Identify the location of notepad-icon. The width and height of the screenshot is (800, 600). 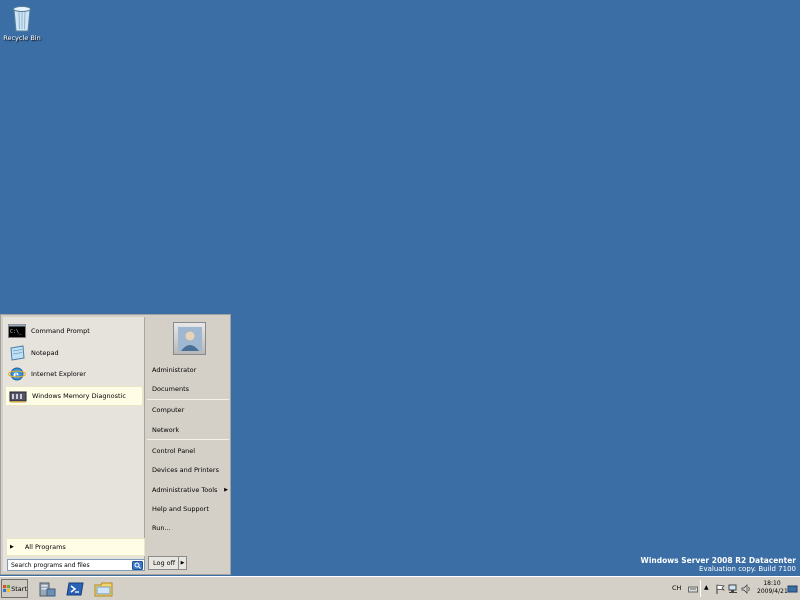
(17, 353).